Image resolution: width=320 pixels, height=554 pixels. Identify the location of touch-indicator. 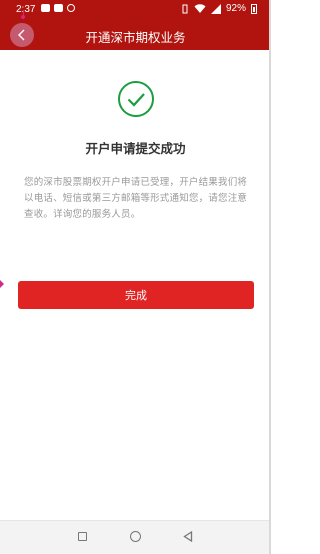
(23, 17).